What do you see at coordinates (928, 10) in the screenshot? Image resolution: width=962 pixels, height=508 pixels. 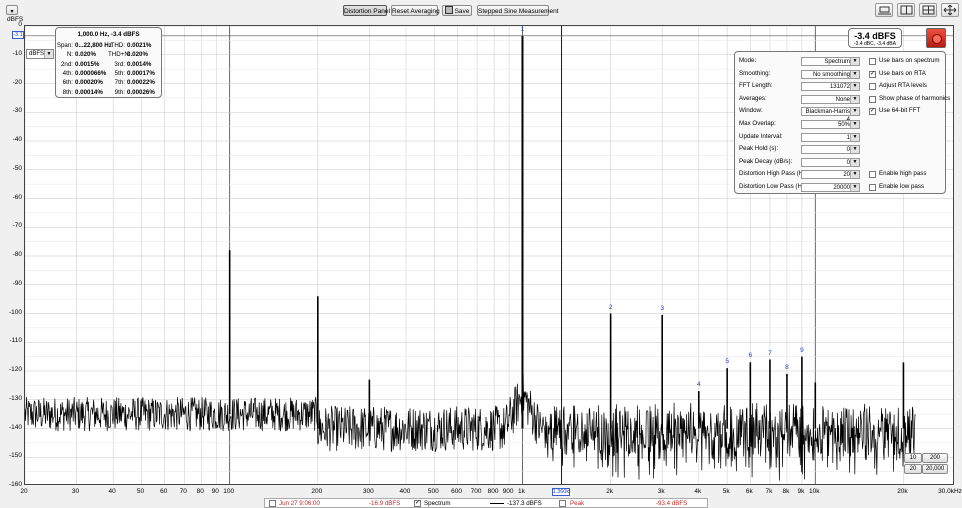 I see `grid-icon` at bounding box center [928, 10].